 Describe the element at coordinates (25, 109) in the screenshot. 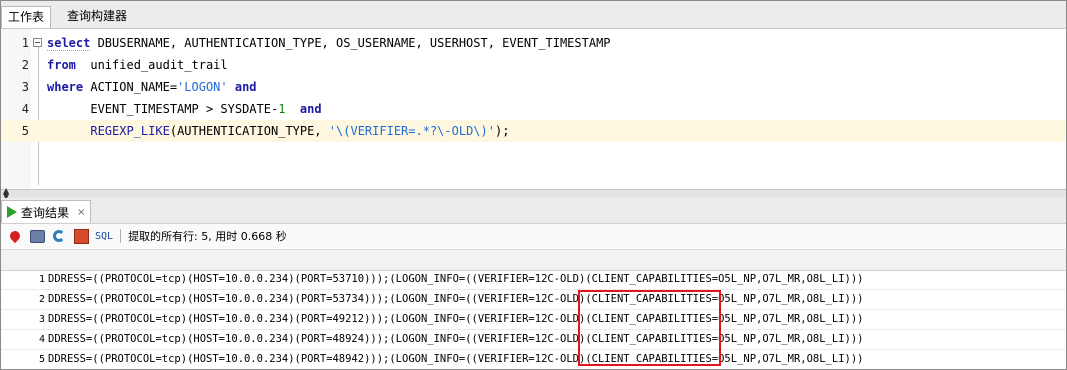

I see `line-number: 4` at that location.